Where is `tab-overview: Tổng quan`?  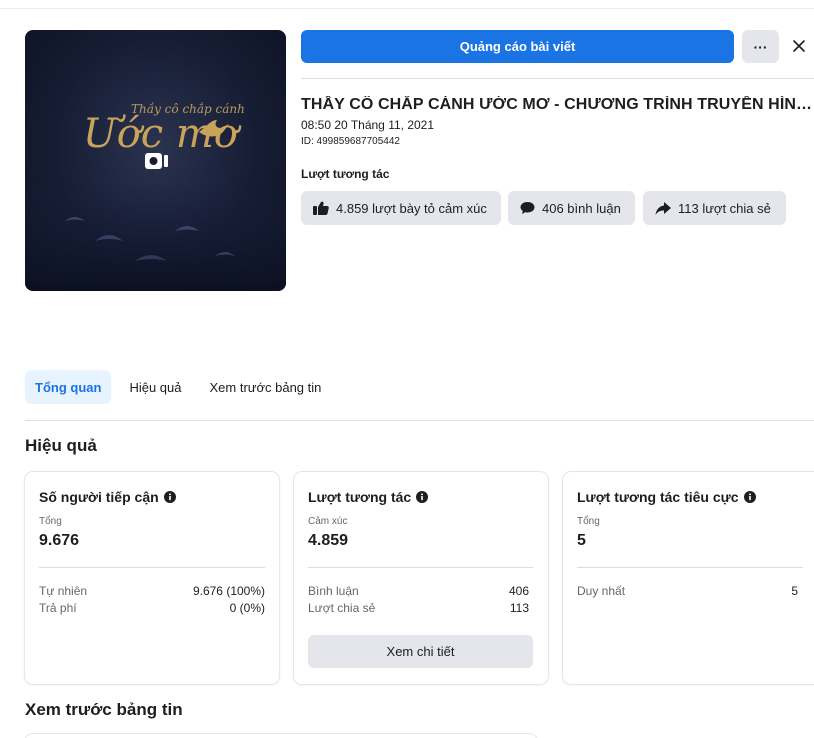 tab-overview: Tổng quan is located at coordinates (68, 387).